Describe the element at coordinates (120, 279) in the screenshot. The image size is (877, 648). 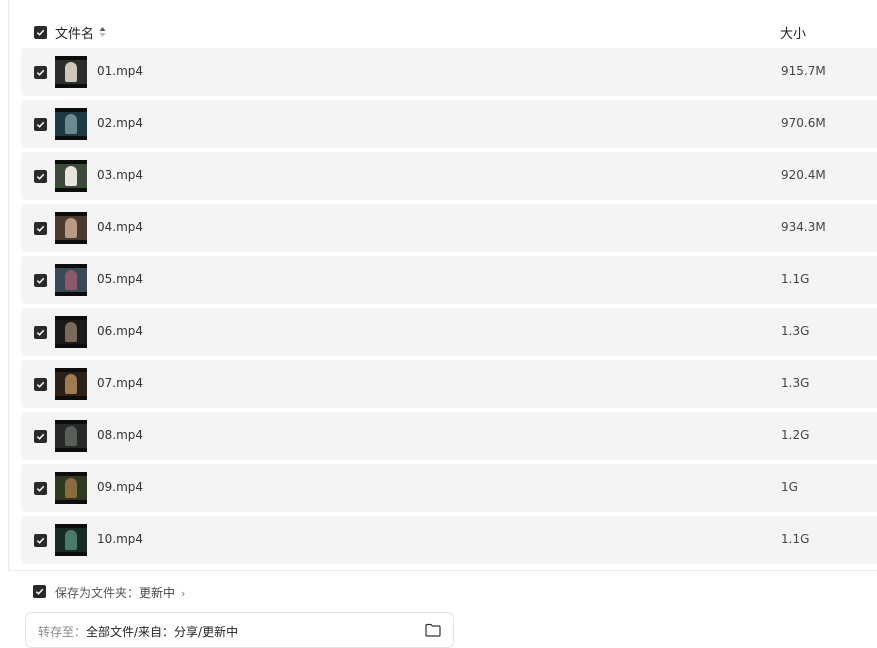
I see `file-name: 05.mp4` at that location.